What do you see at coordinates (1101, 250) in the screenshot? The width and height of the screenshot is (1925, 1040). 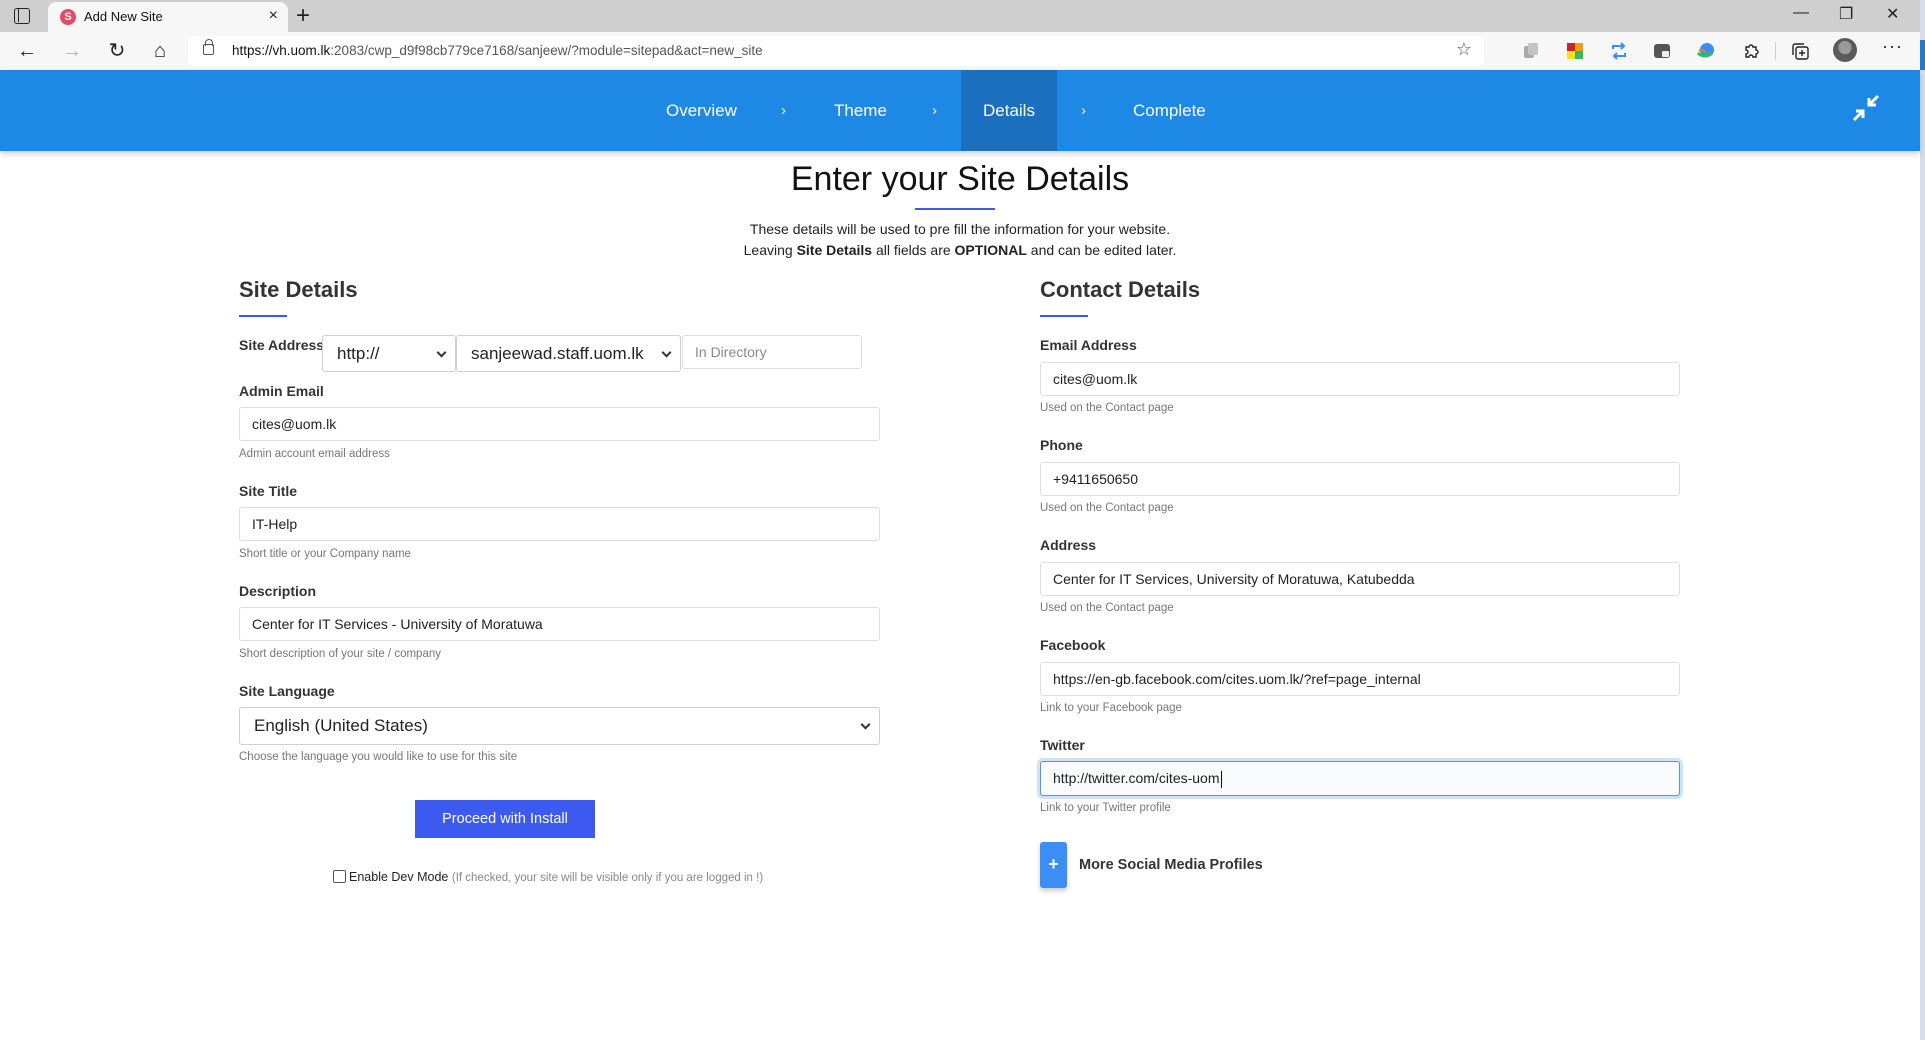 I see `subtitle-text: and can be edited later.` at bounding box center [1101, 250].